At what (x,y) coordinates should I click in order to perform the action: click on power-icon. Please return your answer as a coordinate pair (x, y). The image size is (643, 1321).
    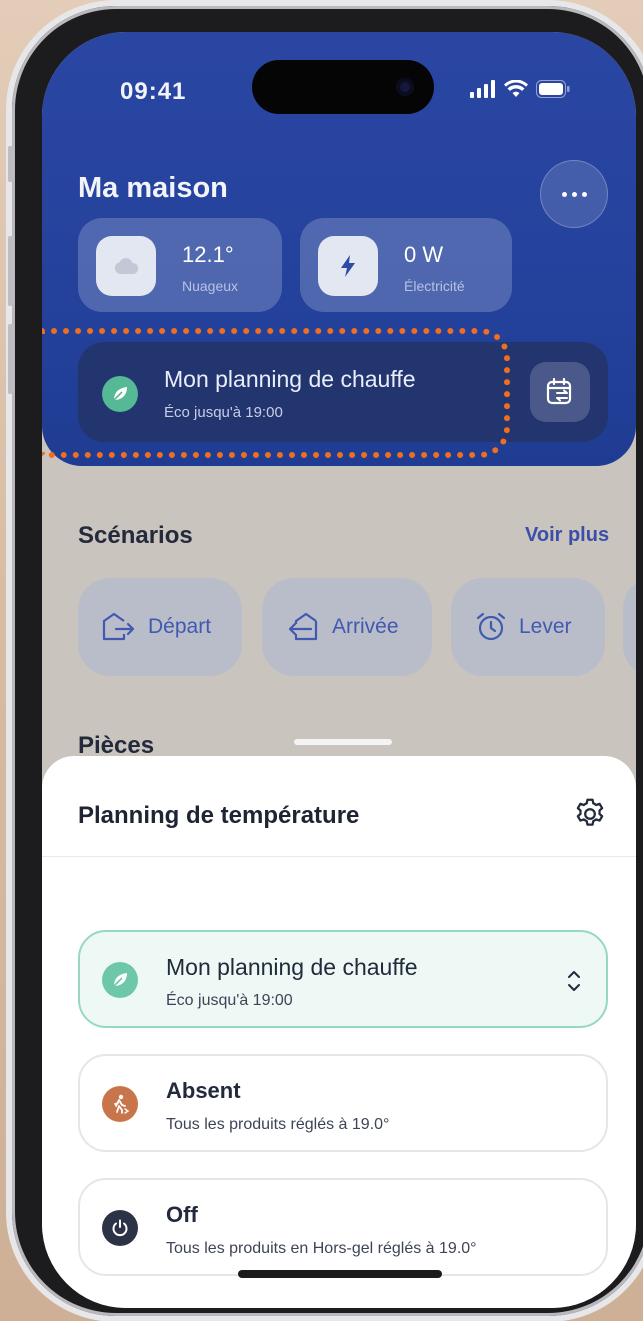
    Looking at the image, I should click on (120, 1228).